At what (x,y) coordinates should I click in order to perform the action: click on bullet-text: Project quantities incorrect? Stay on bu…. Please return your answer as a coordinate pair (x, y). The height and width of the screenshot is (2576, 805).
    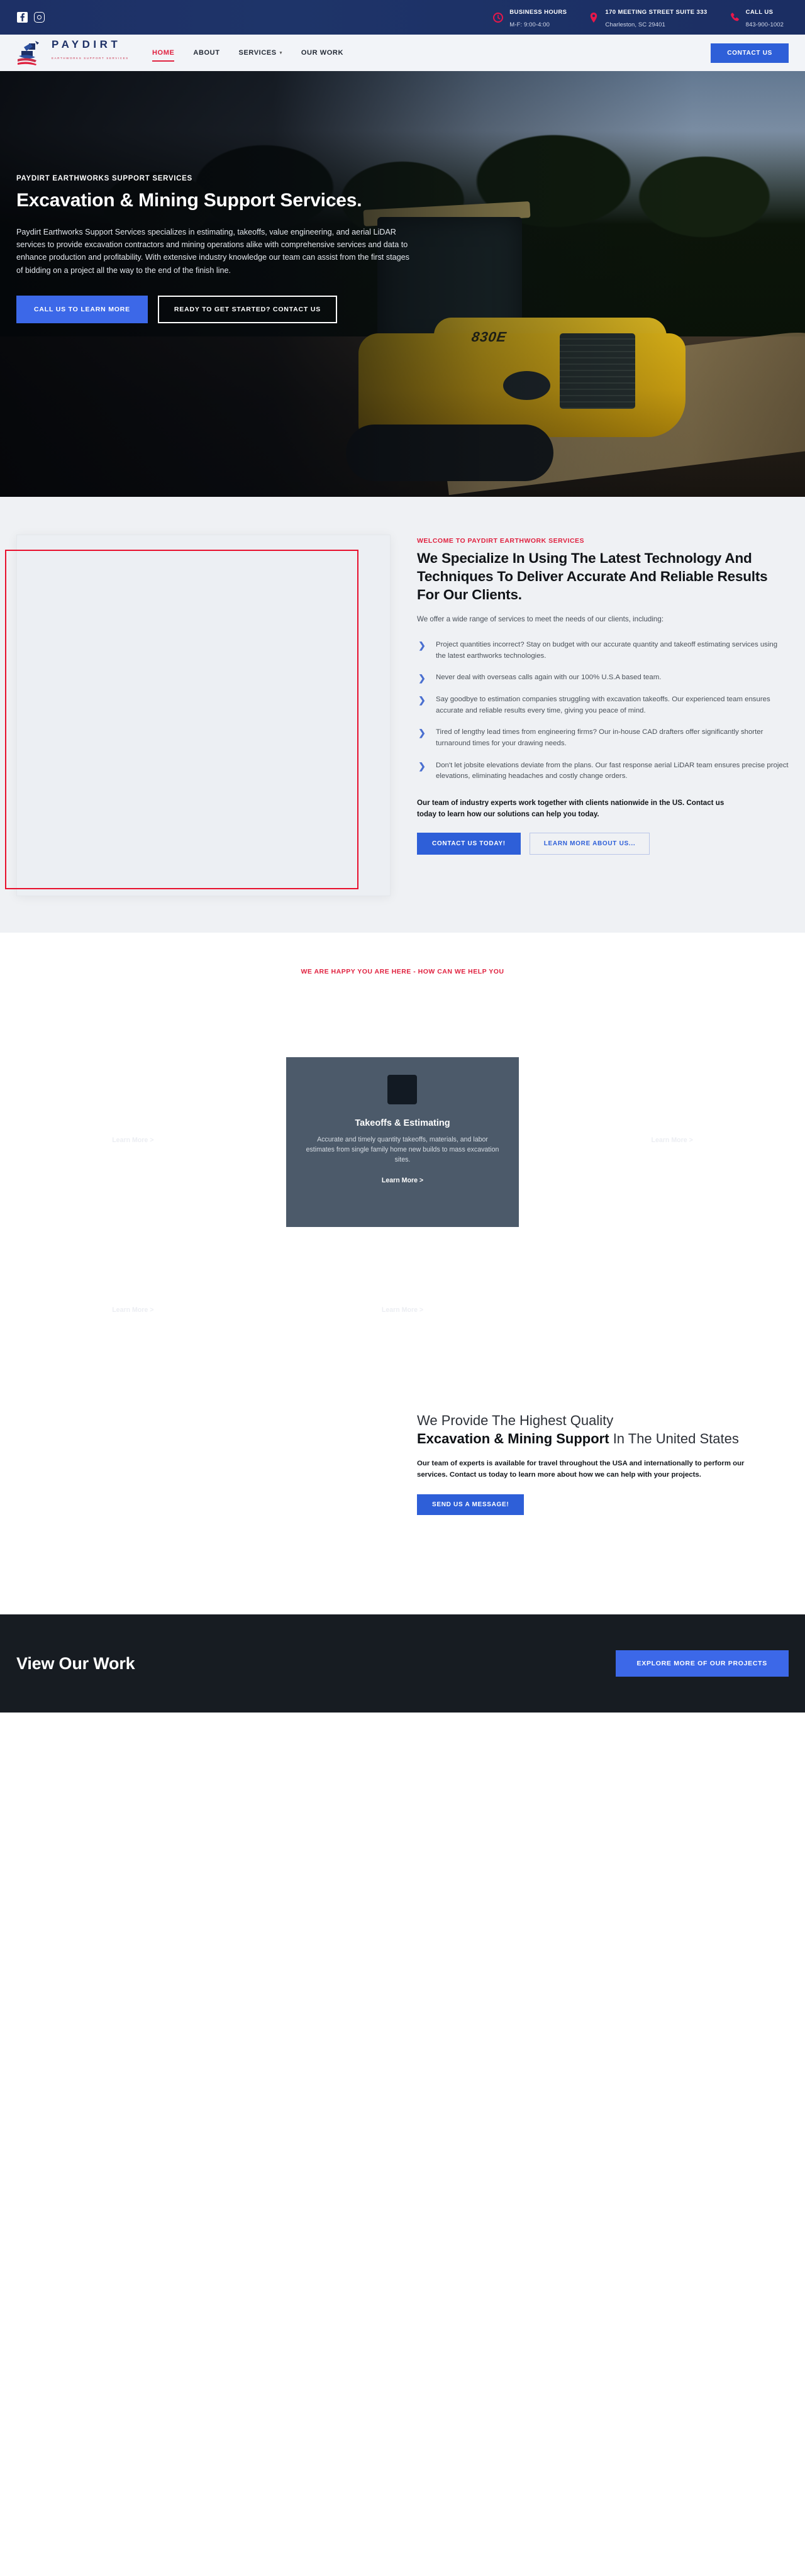
    Looking at the image, I should click on (607, 650).